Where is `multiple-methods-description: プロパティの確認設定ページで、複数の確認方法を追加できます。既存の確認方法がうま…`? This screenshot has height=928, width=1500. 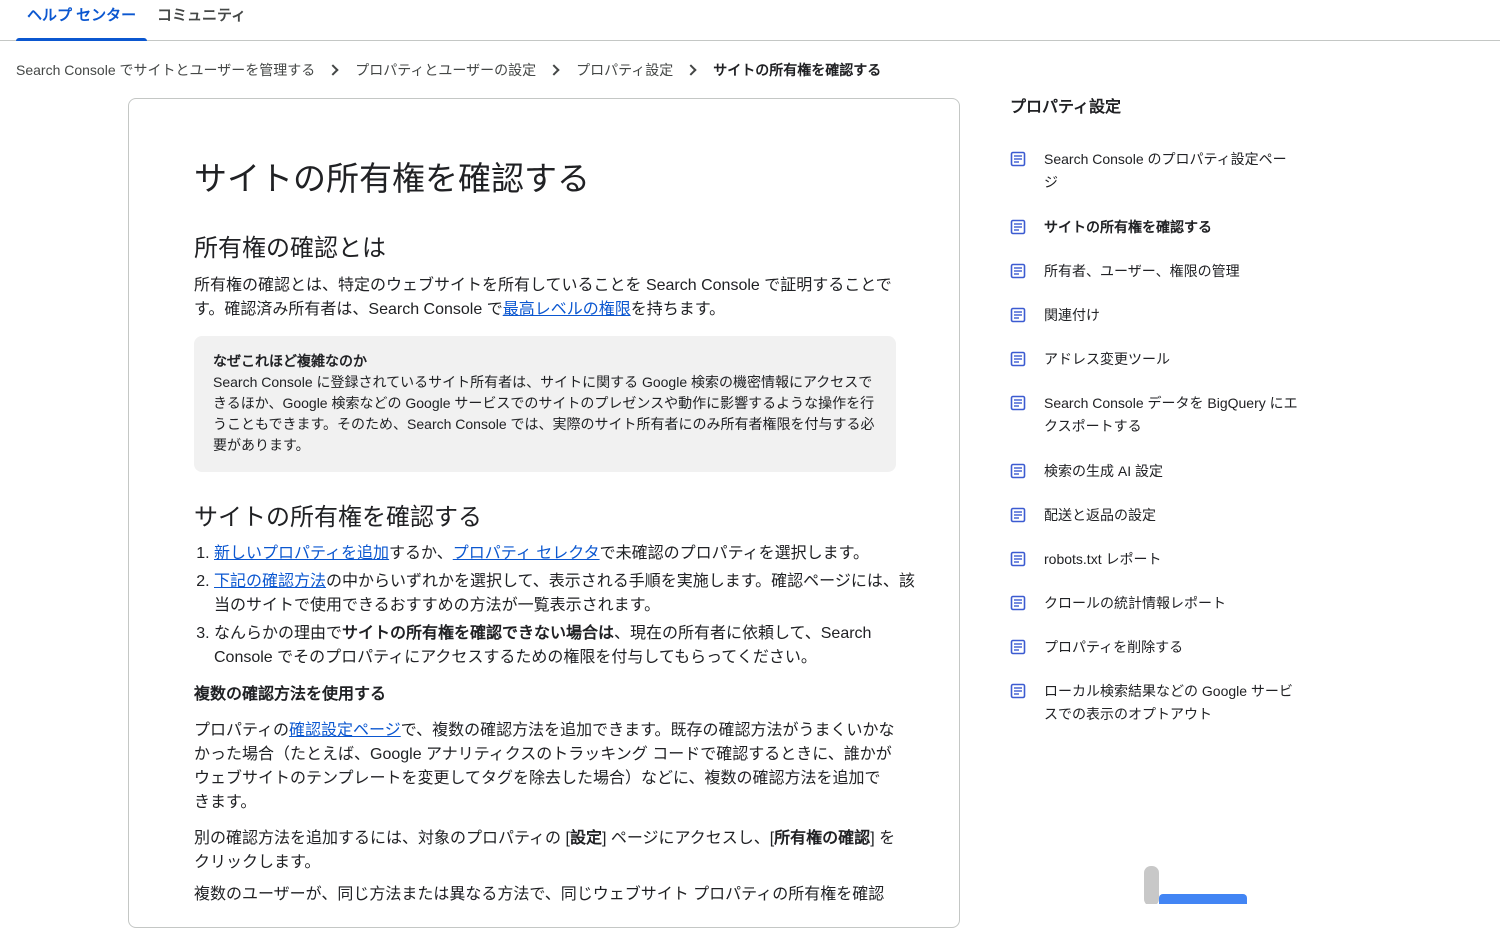
multiple-methods-description: プロパティの確認設定ページで、複数の確認方法を追加できます。既存の確認方法がうま… is located at coordinates (545, 767).